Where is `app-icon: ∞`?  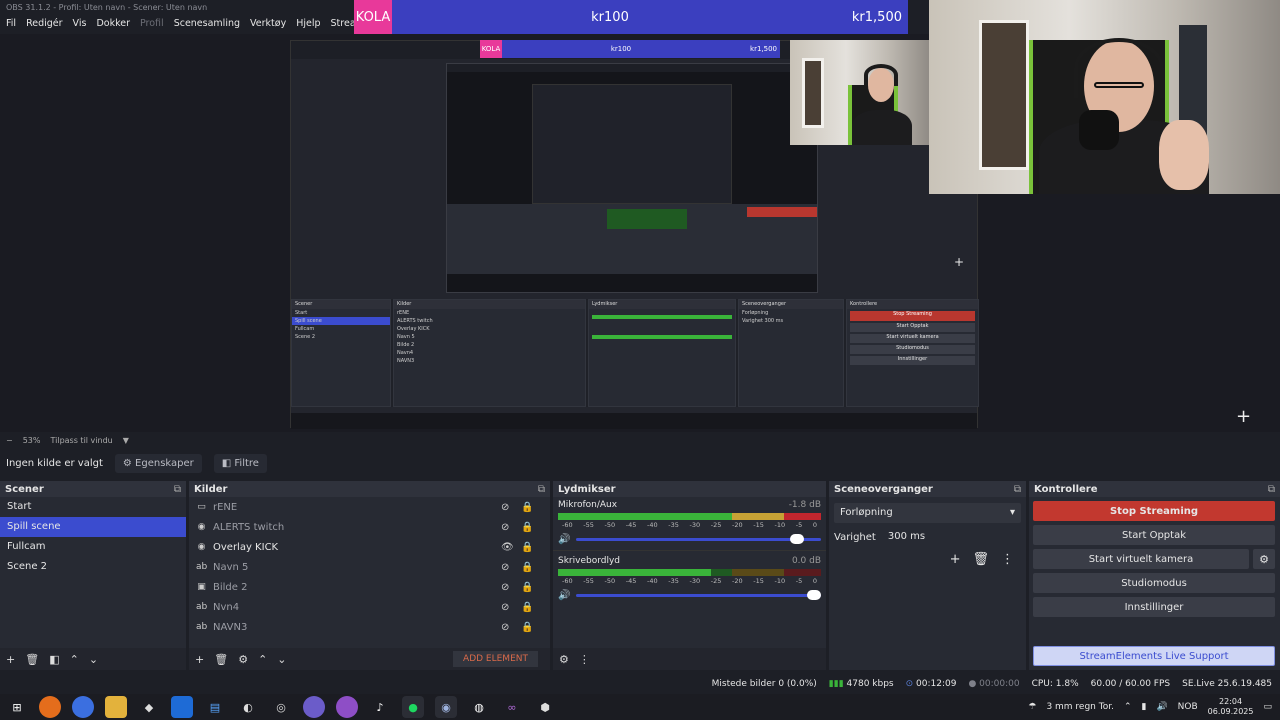 app-icon: ∞ is located at coordinates (512, 707).